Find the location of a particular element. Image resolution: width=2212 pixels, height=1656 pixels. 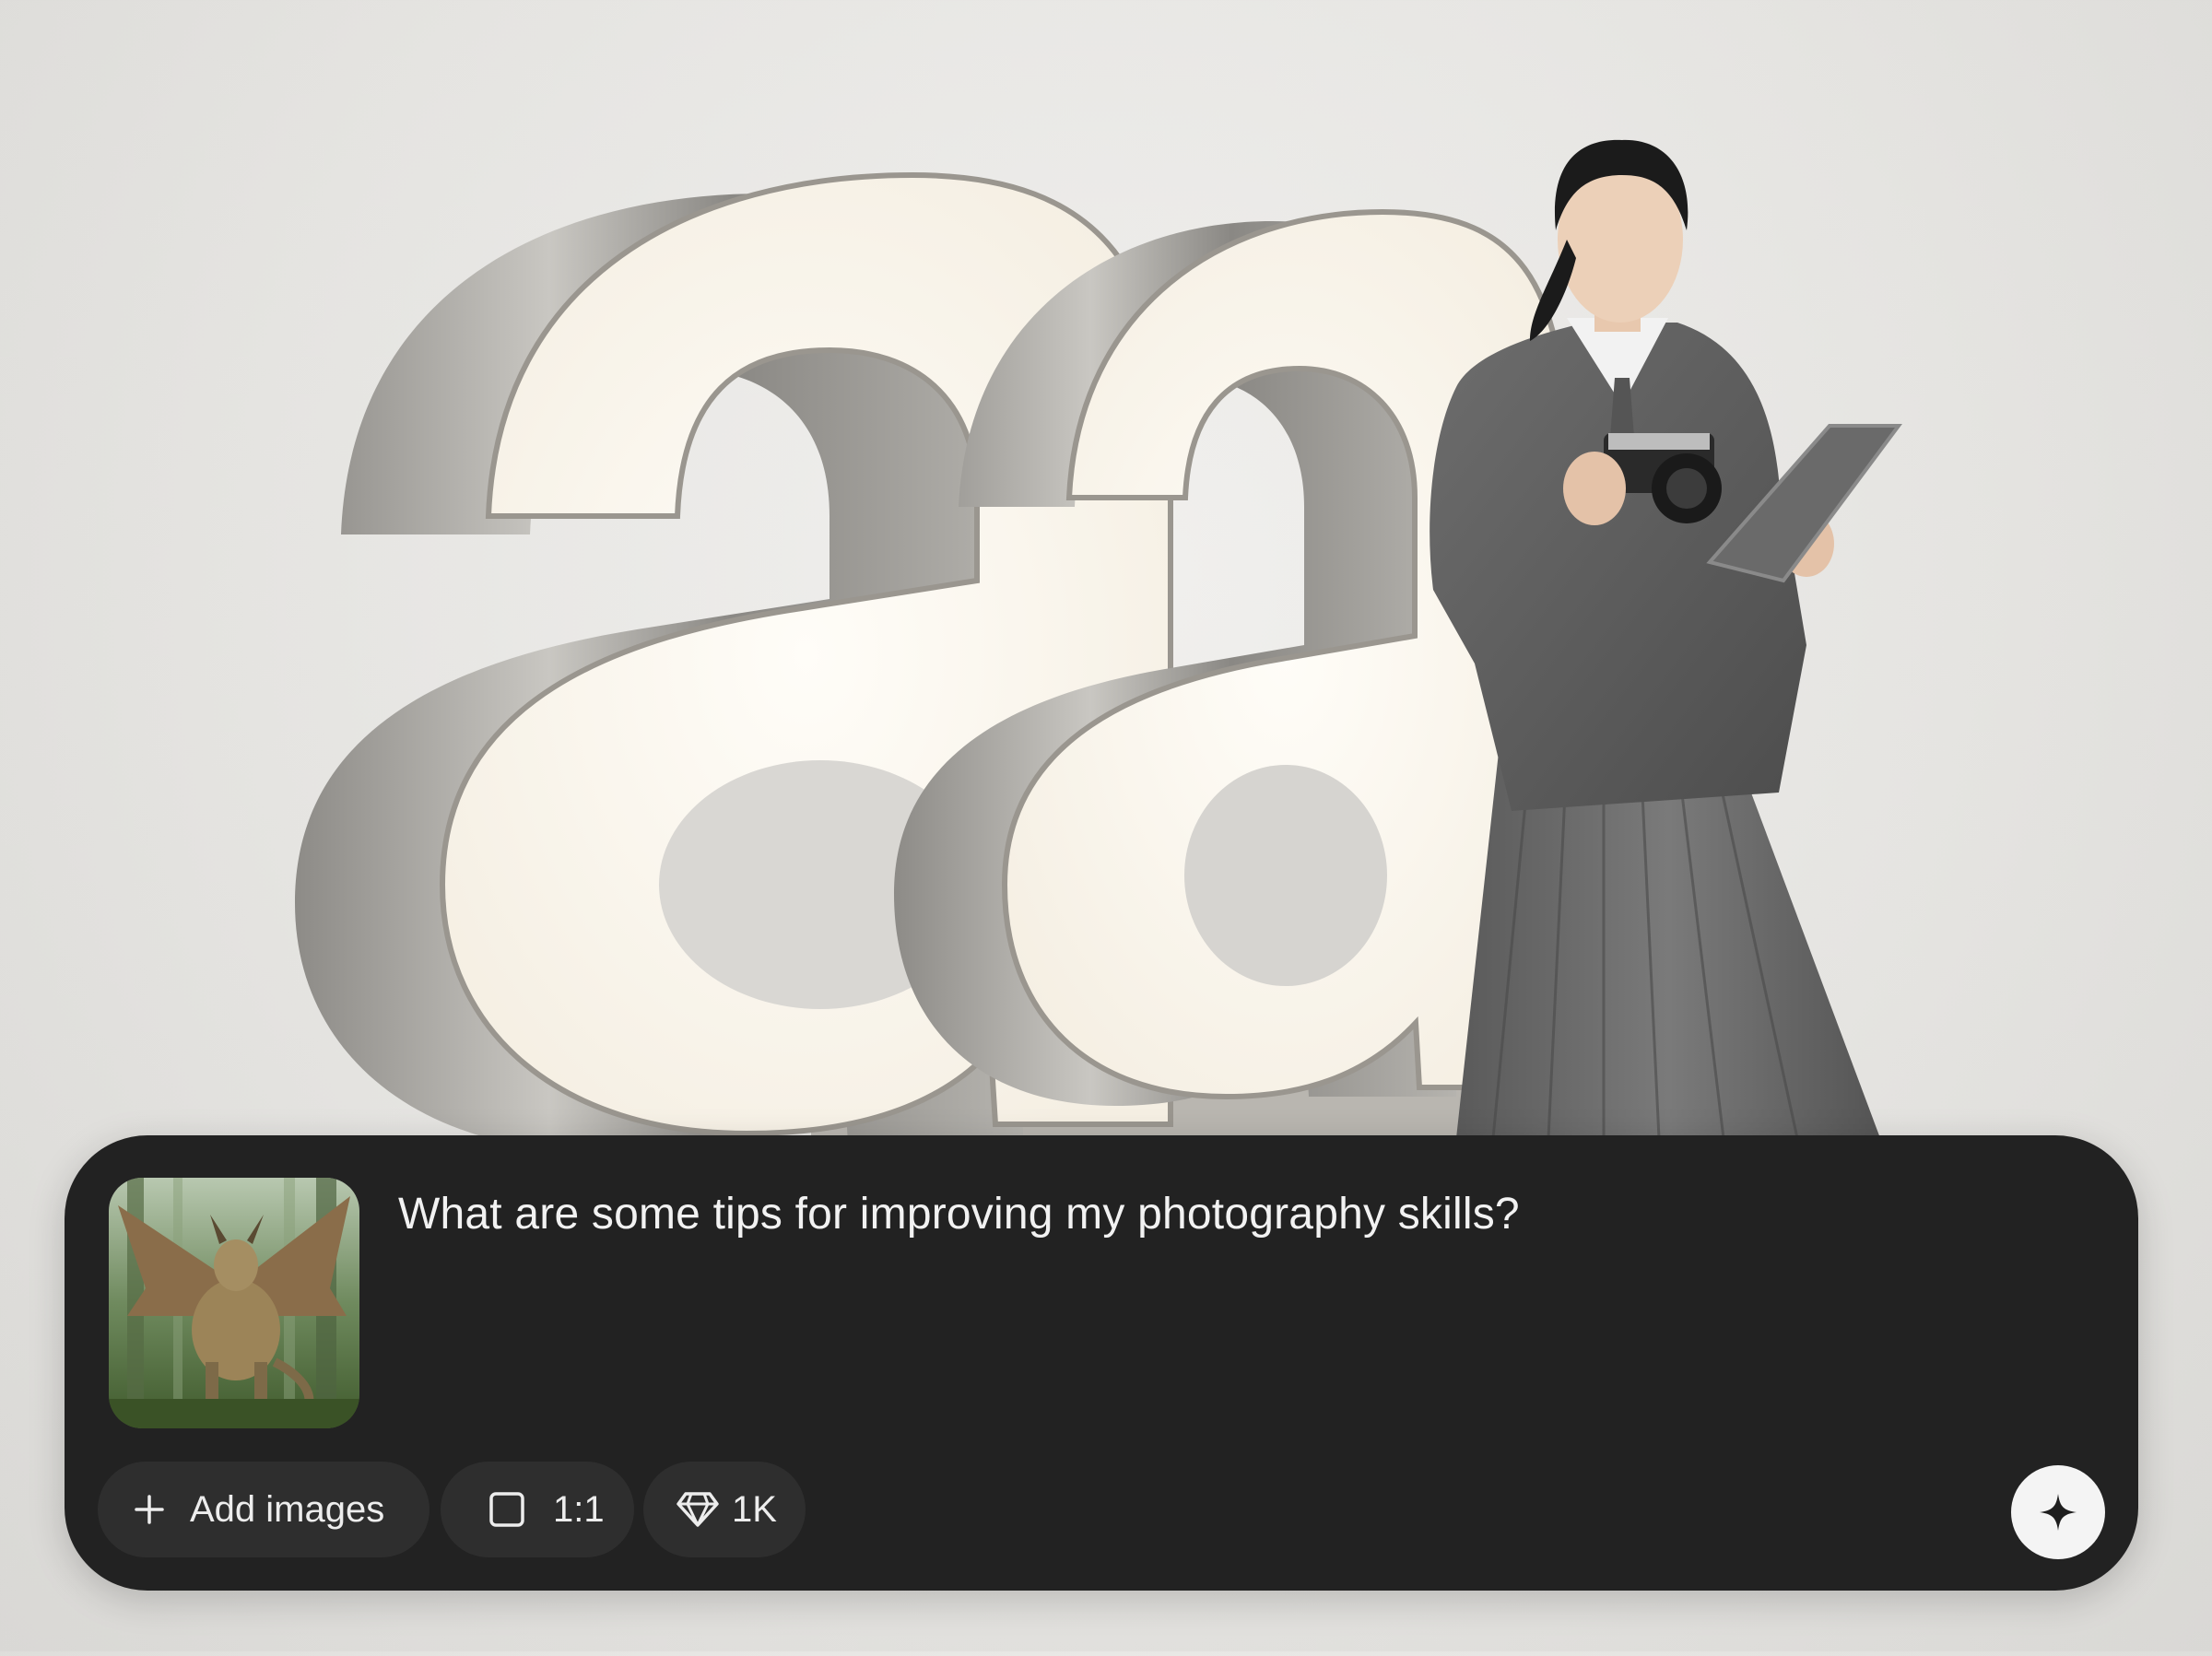

generate-button is located at coordinates (2058, 1512).